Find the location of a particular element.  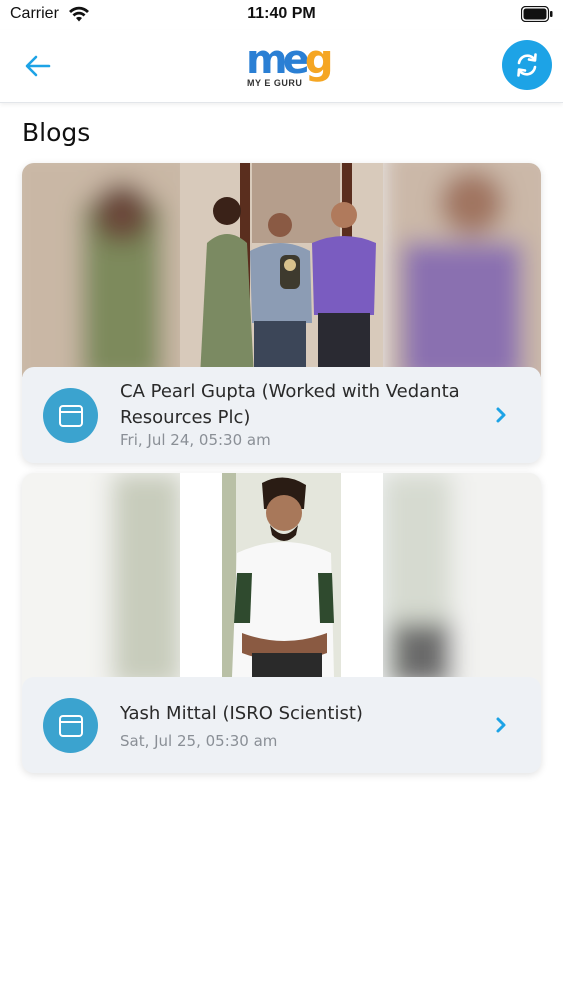

back-button is located at coordinates (38, 66).